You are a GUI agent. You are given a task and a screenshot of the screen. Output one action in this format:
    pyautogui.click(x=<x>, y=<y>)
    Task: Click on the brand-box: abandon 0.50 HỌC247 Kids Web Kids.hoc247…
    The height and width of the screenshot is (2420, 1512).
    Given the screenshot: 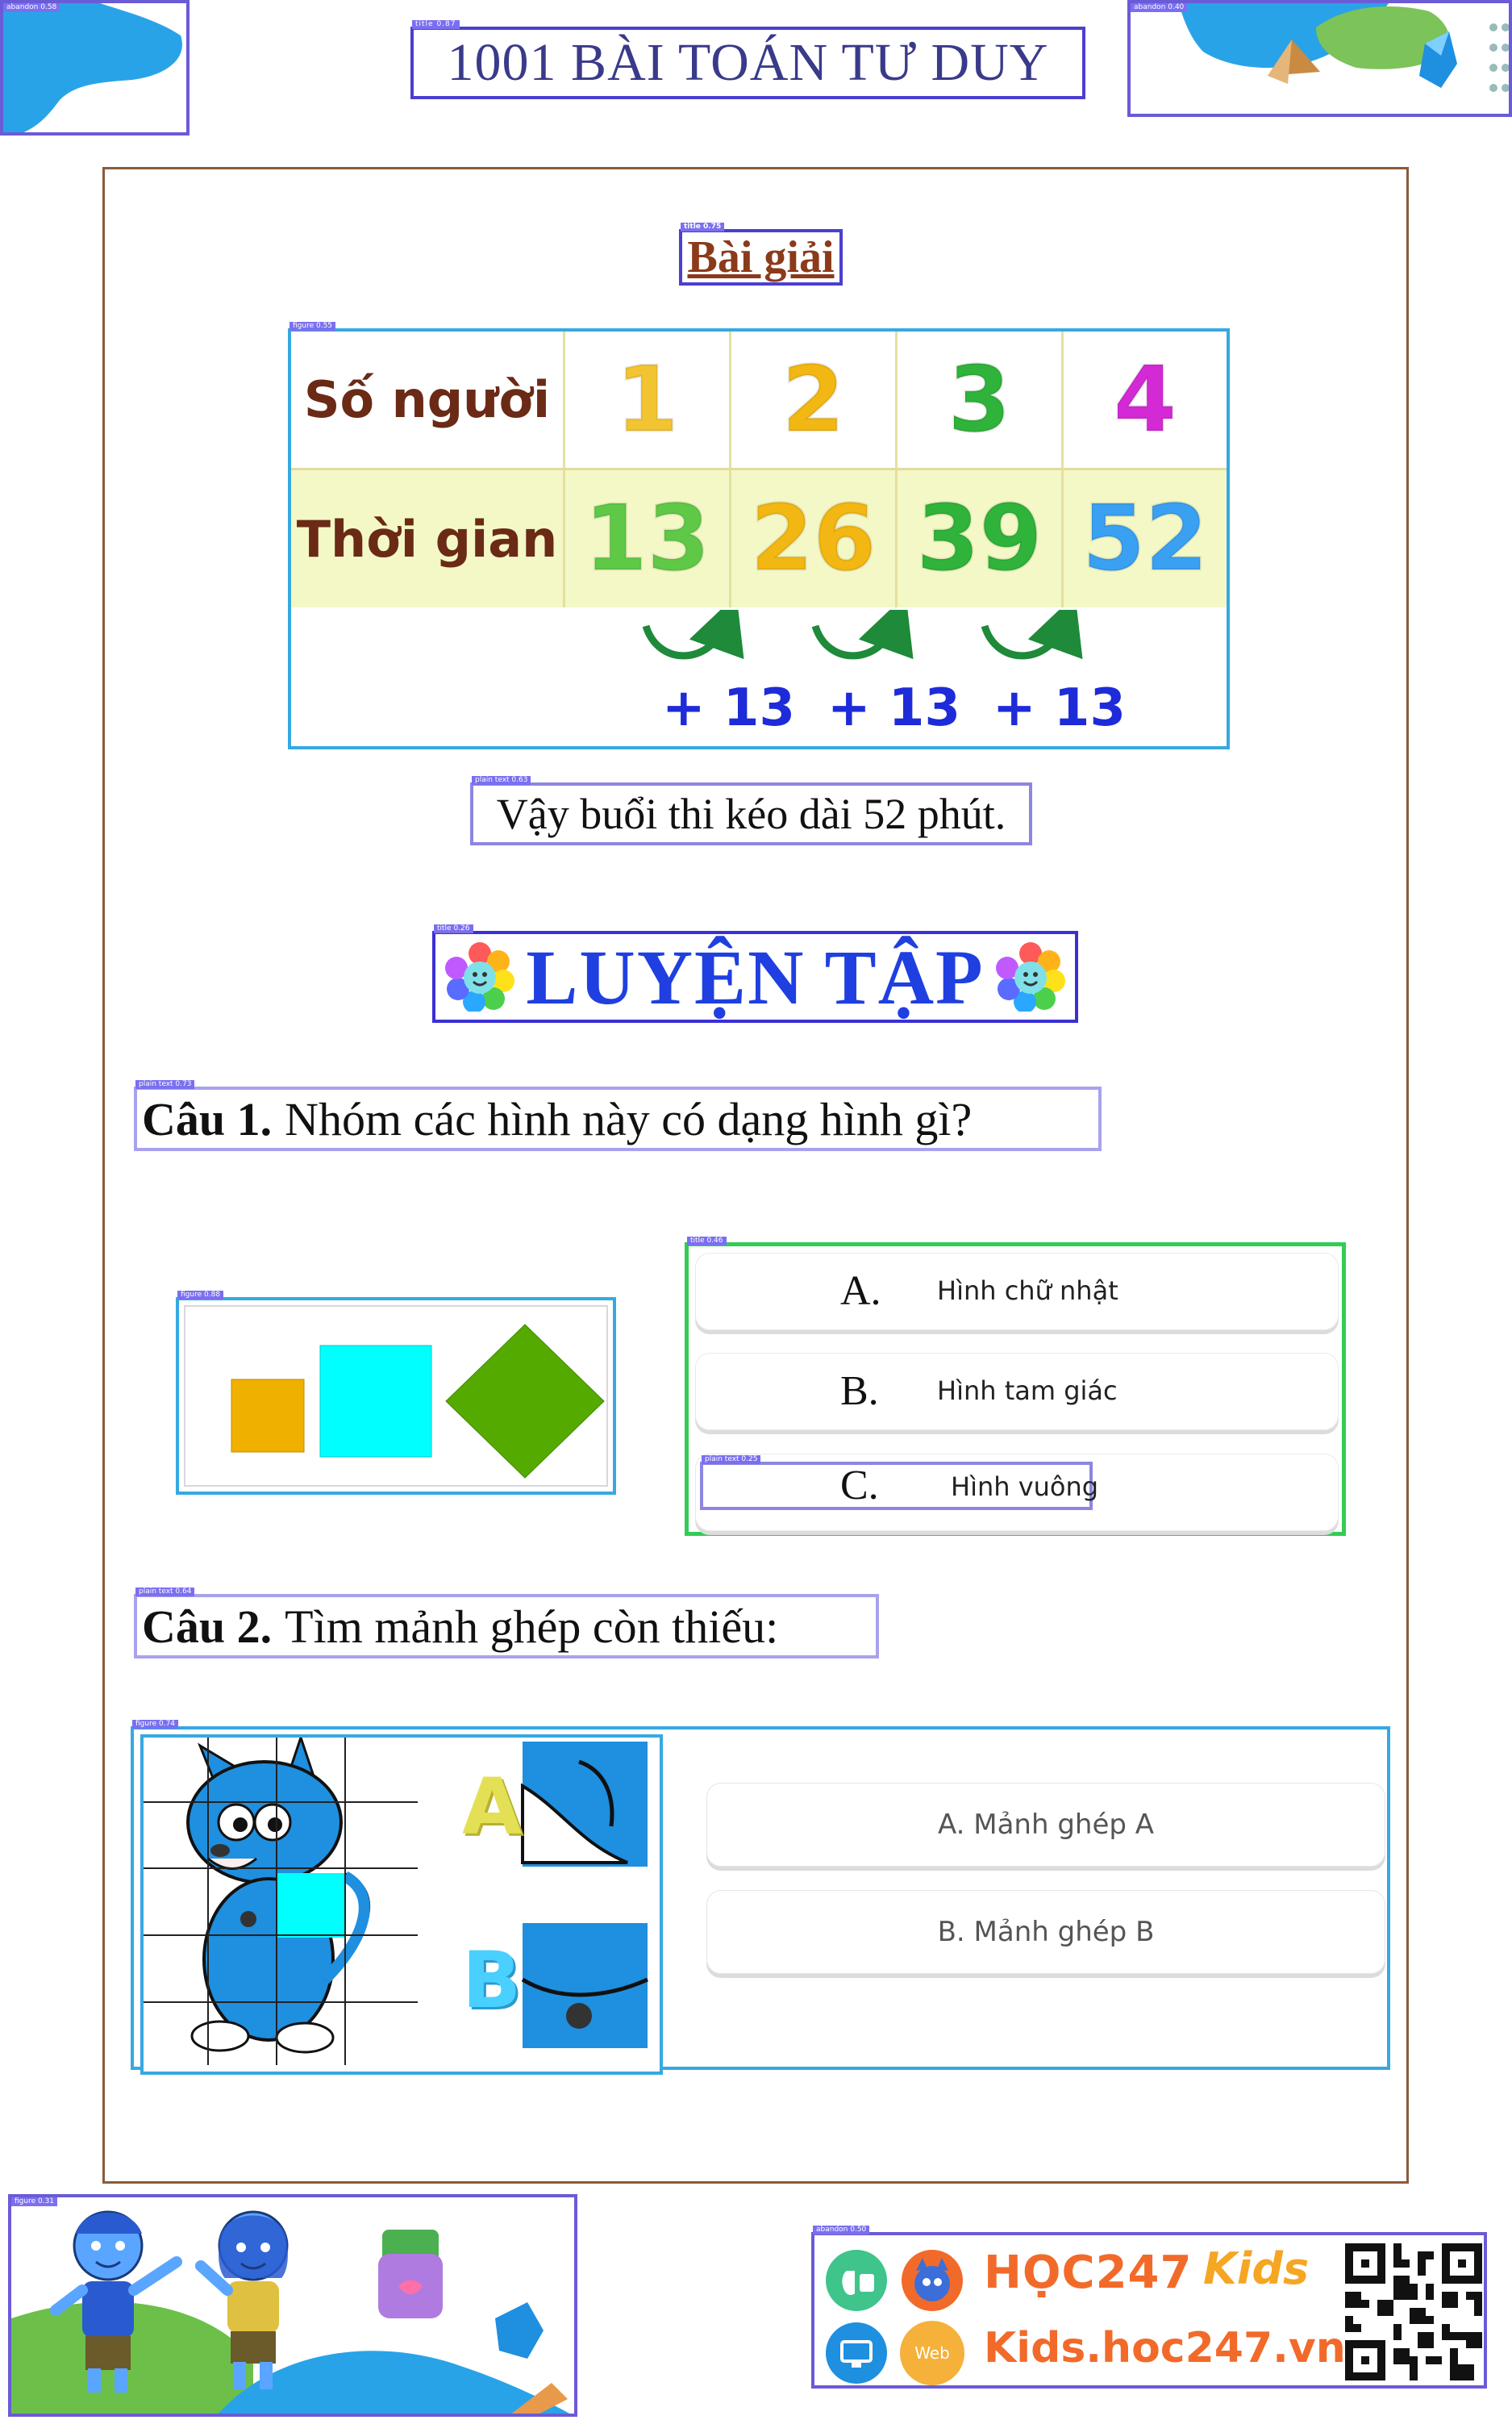 What is the action you would take?
    pyautogui.click(x=1149, y=2307)
    